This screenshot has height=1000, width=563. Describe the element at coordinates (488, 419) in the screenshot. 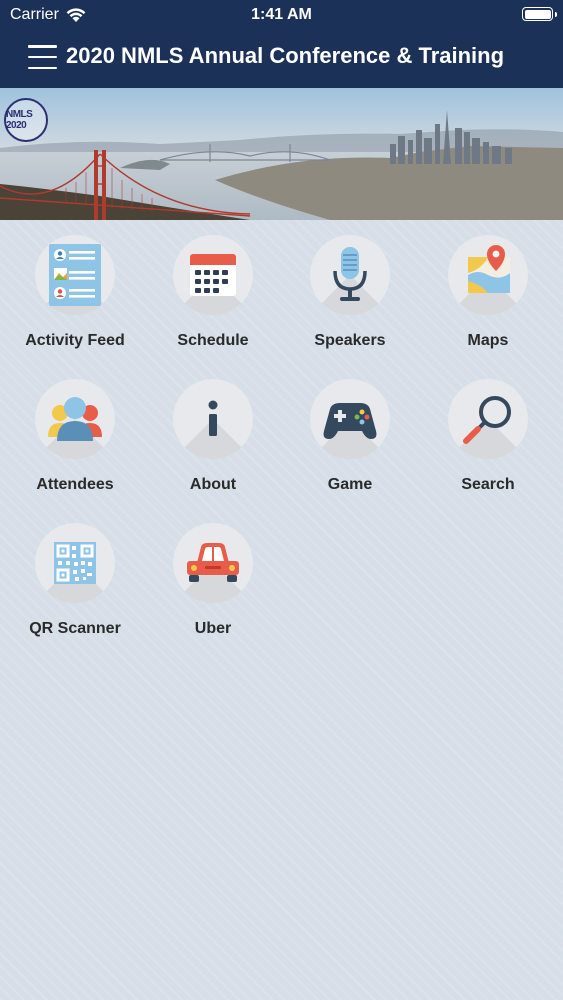

I see `magnifier-icon` at that location.